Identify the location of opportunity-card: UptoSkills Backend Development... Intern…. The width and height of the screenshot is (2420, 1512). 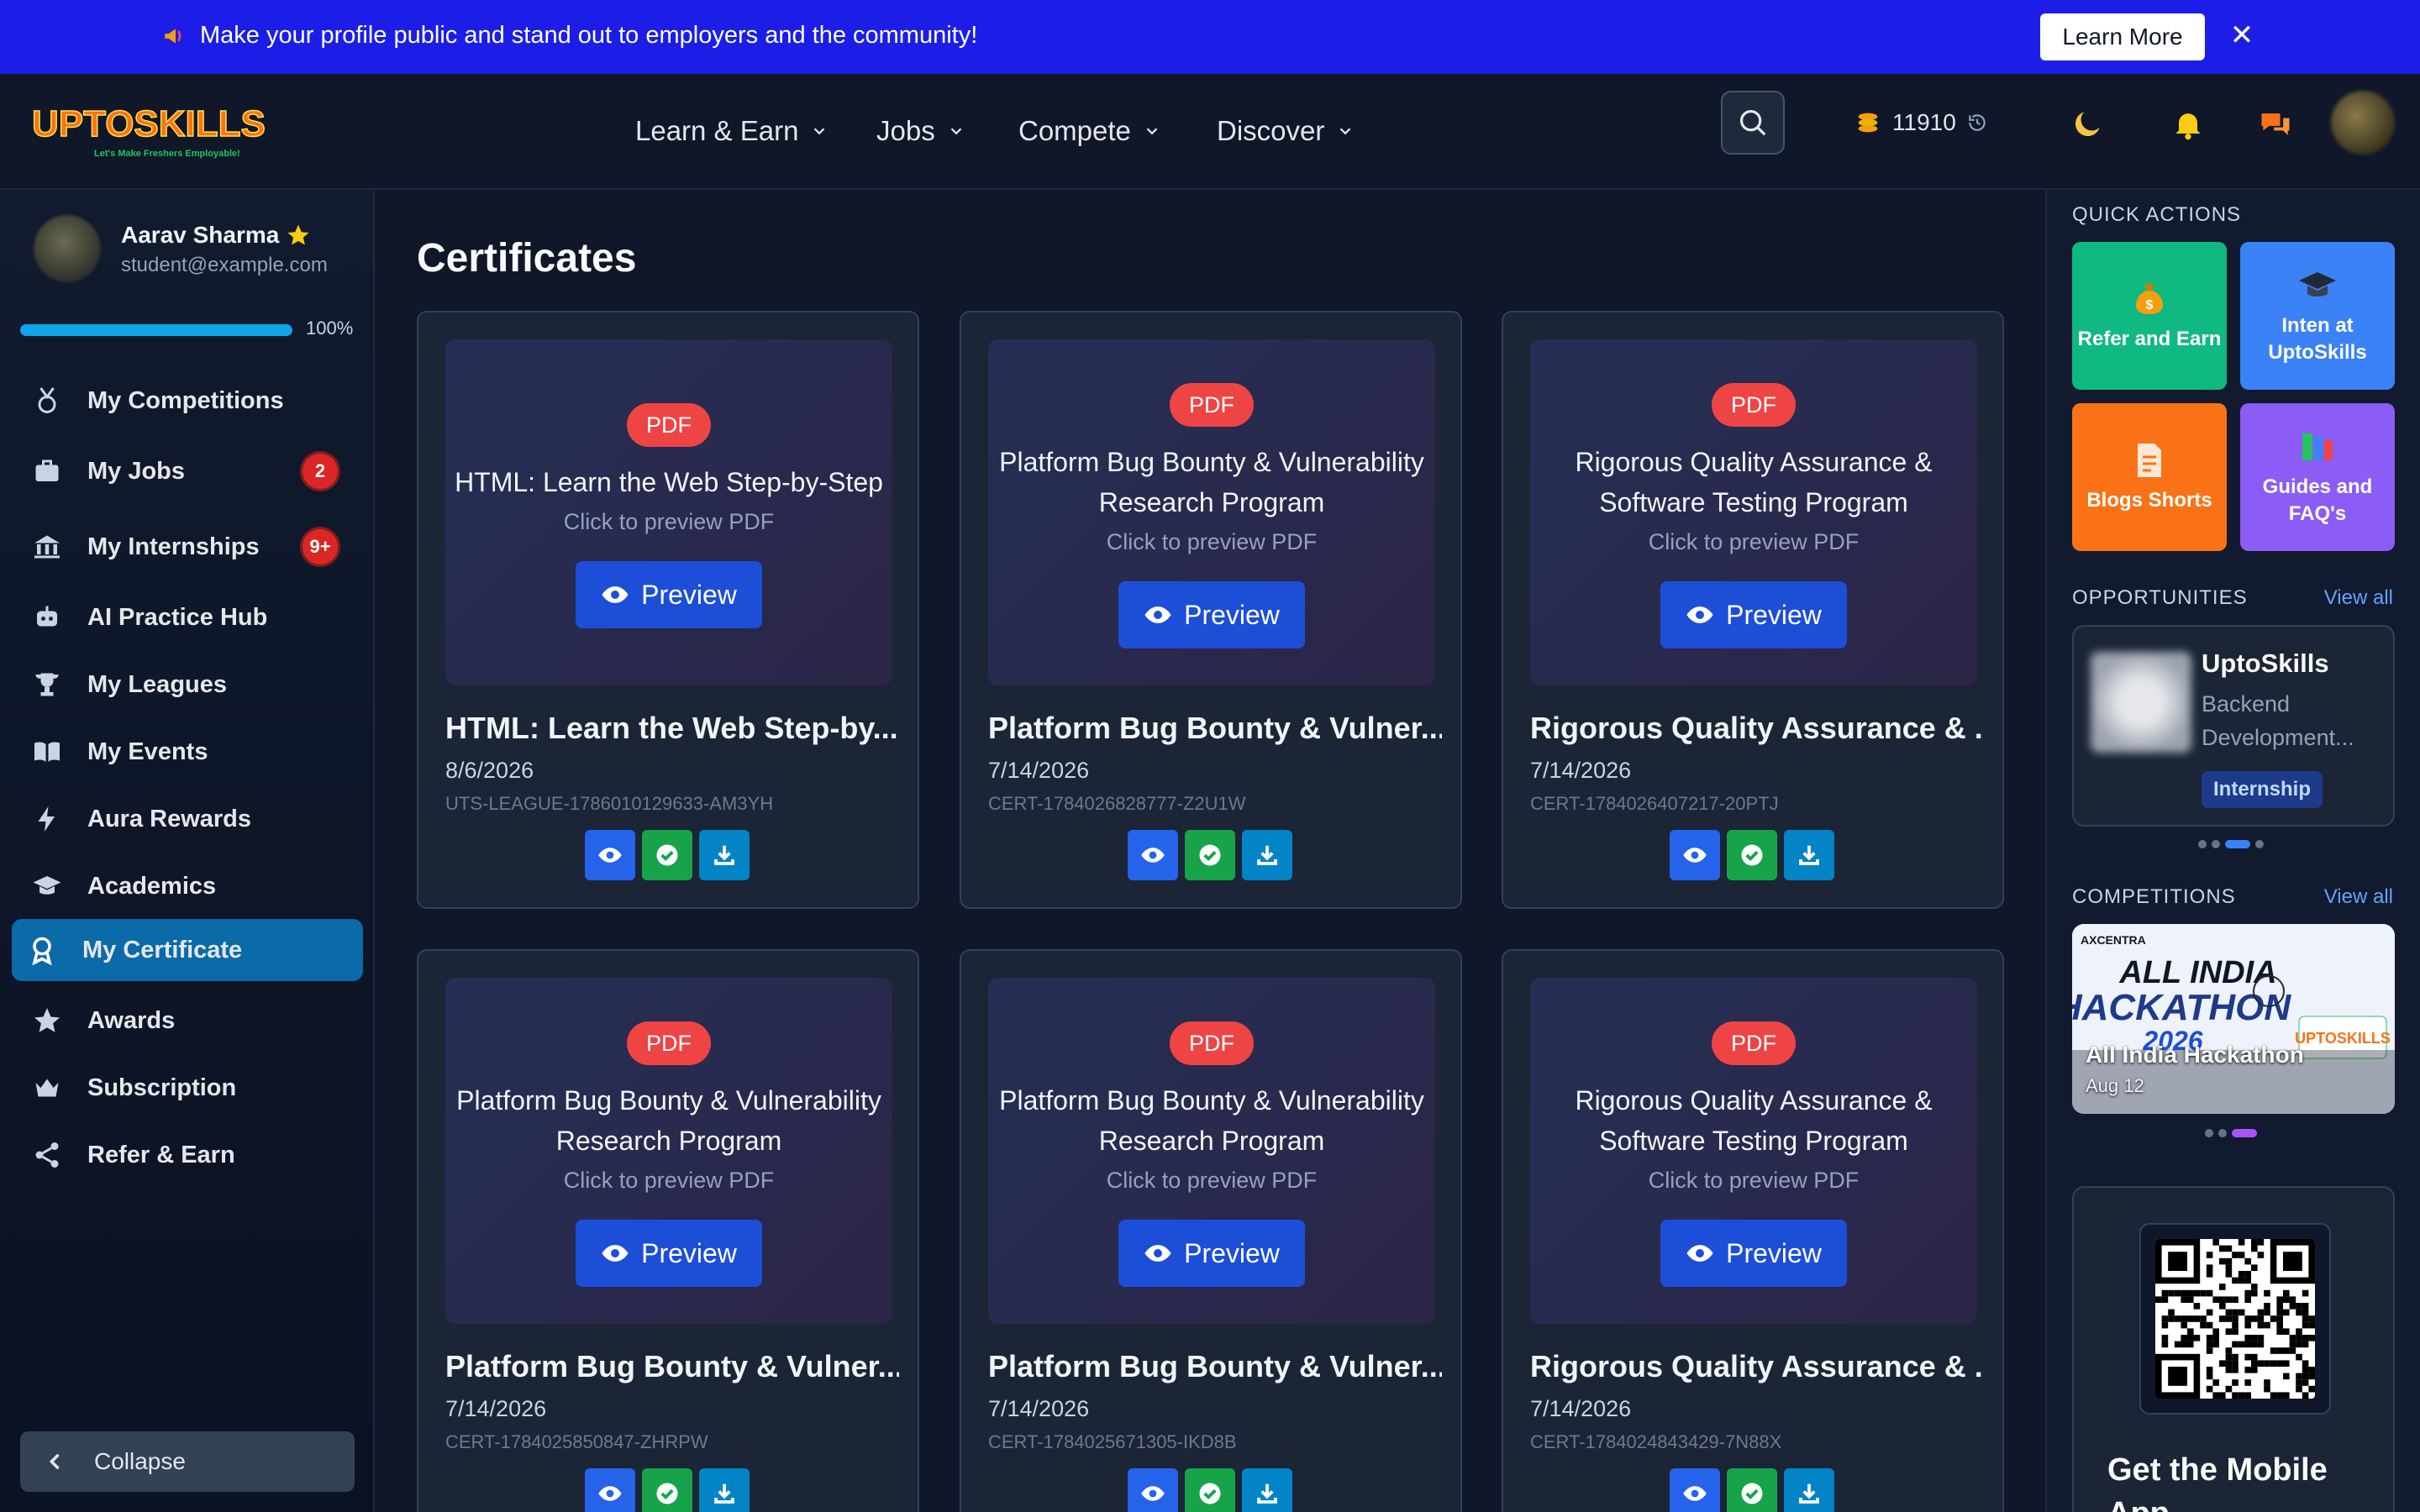
(2233, 726).